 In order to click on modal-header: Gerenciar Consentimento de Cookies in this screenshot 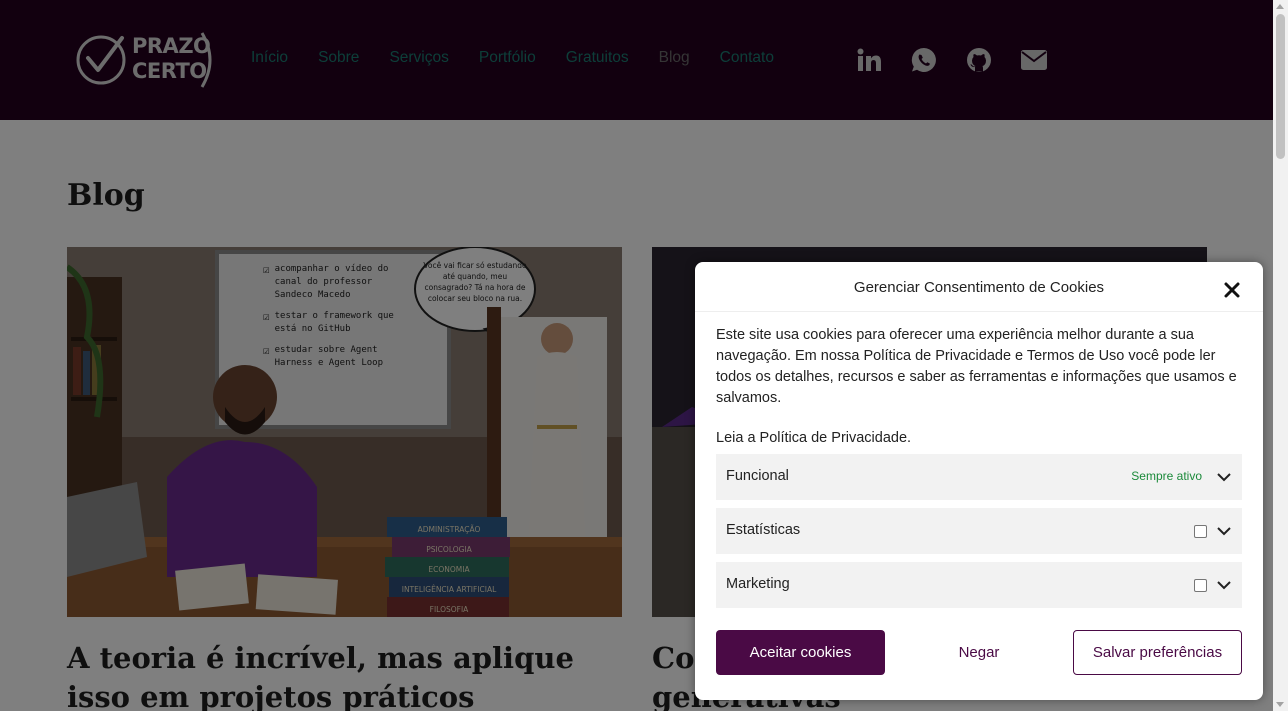, I will do `click(979, 287)`.